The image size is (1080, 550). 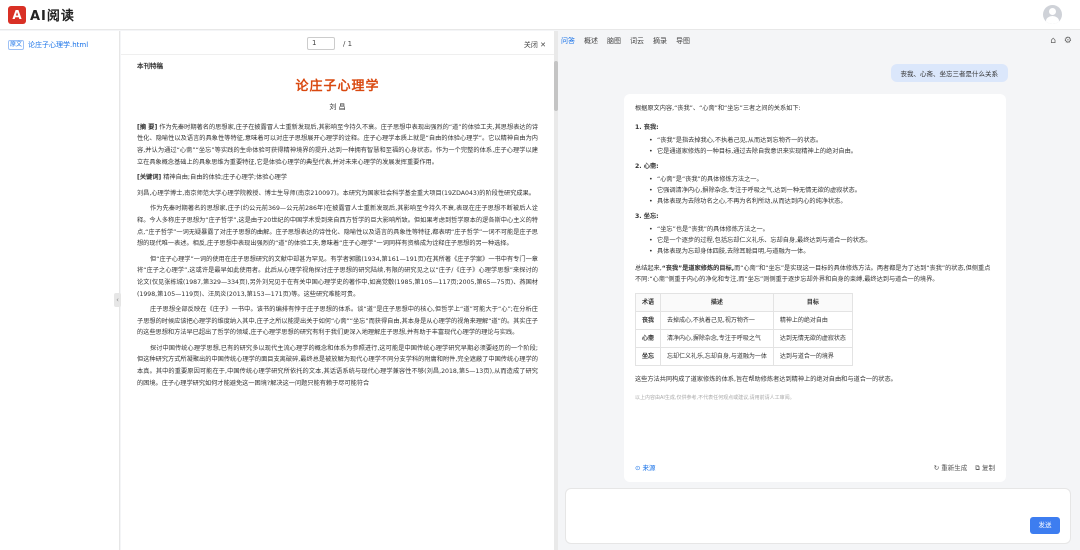 What do you see at coordinates (647, 166) in the screenshot?
I see `section-heading: 2. 心斋:` at bounding box center [647, 166].